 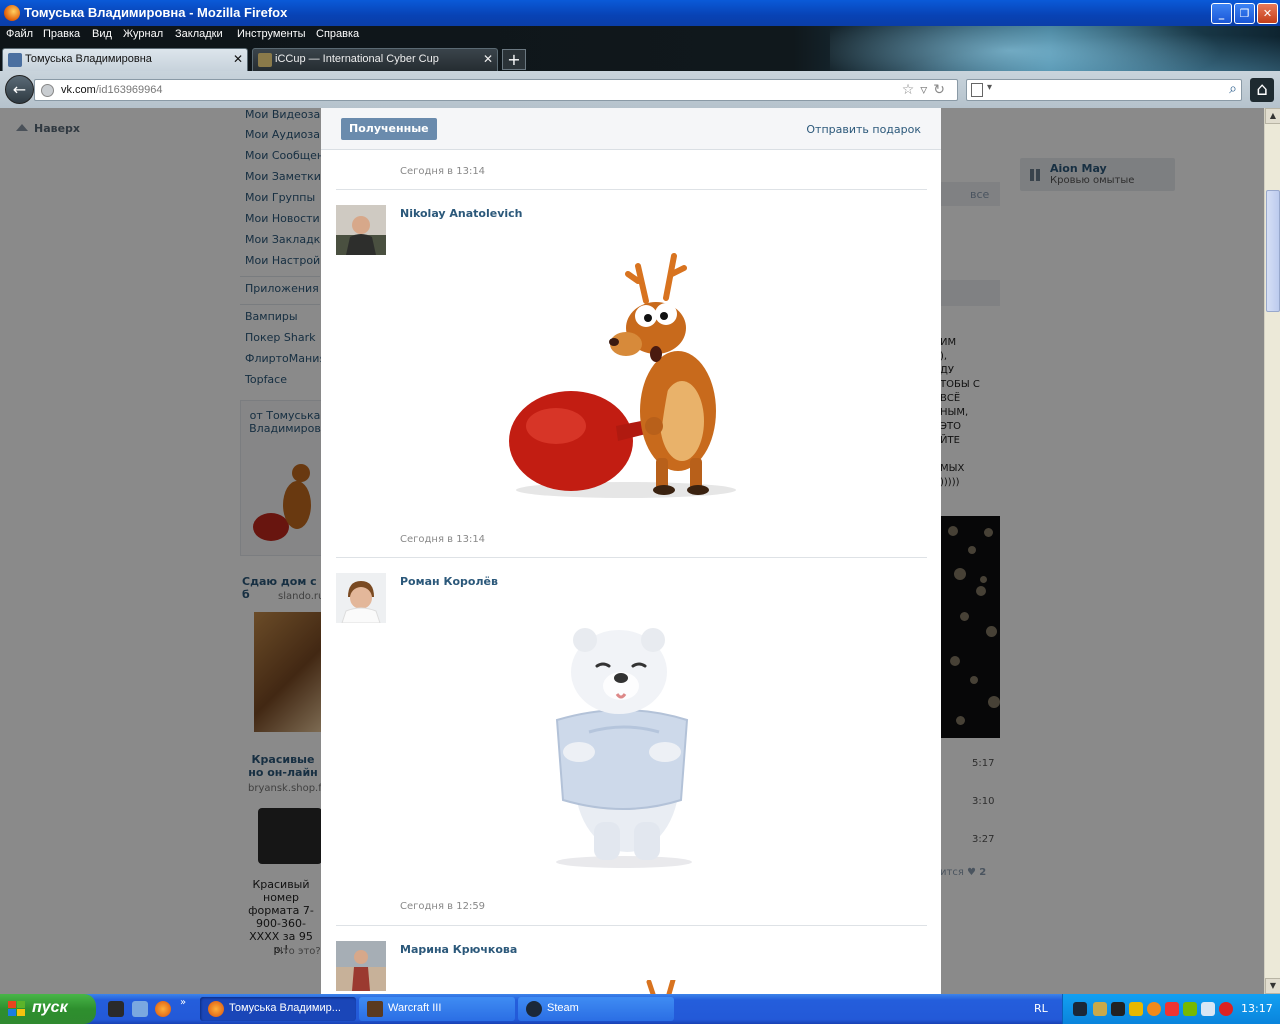 I want to click on menu-file: Файл, so click(x=19, y=34).